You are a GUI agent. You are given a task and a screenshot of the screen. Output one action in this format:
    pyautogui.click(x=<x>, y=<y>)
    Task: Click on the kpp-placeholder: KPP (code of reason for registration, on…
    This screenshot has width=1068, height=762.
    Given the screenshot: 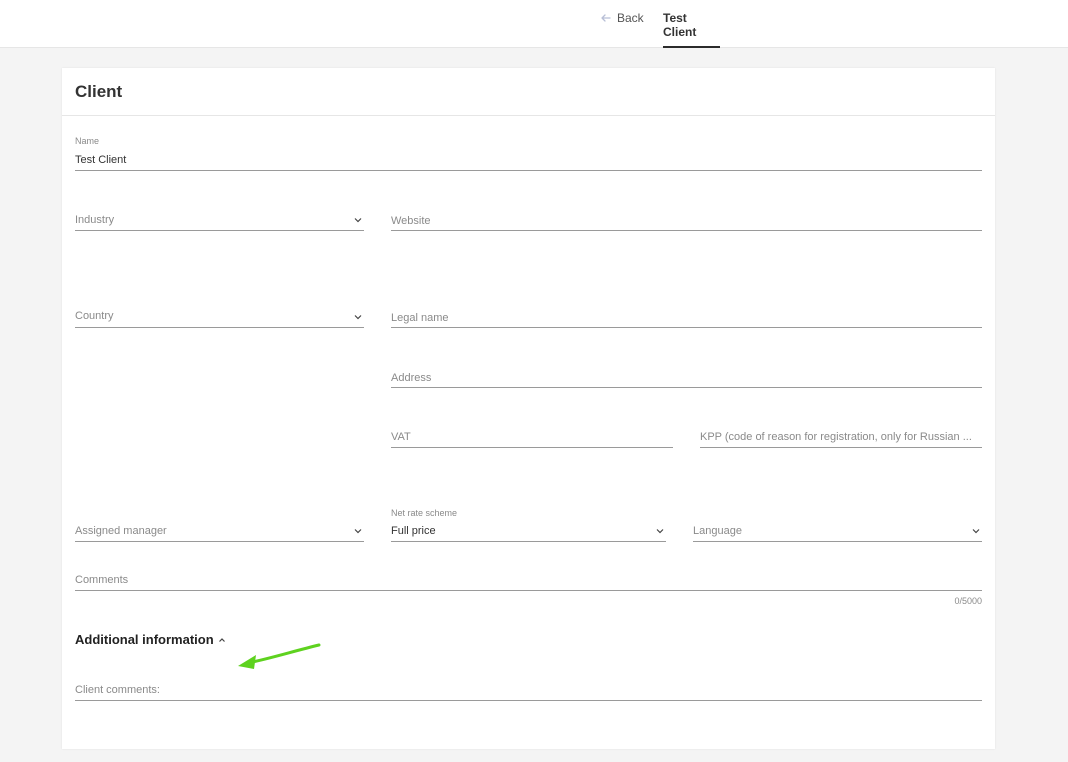 What is the action you would take?
    pyautogui.click(x=836, y=437)
    